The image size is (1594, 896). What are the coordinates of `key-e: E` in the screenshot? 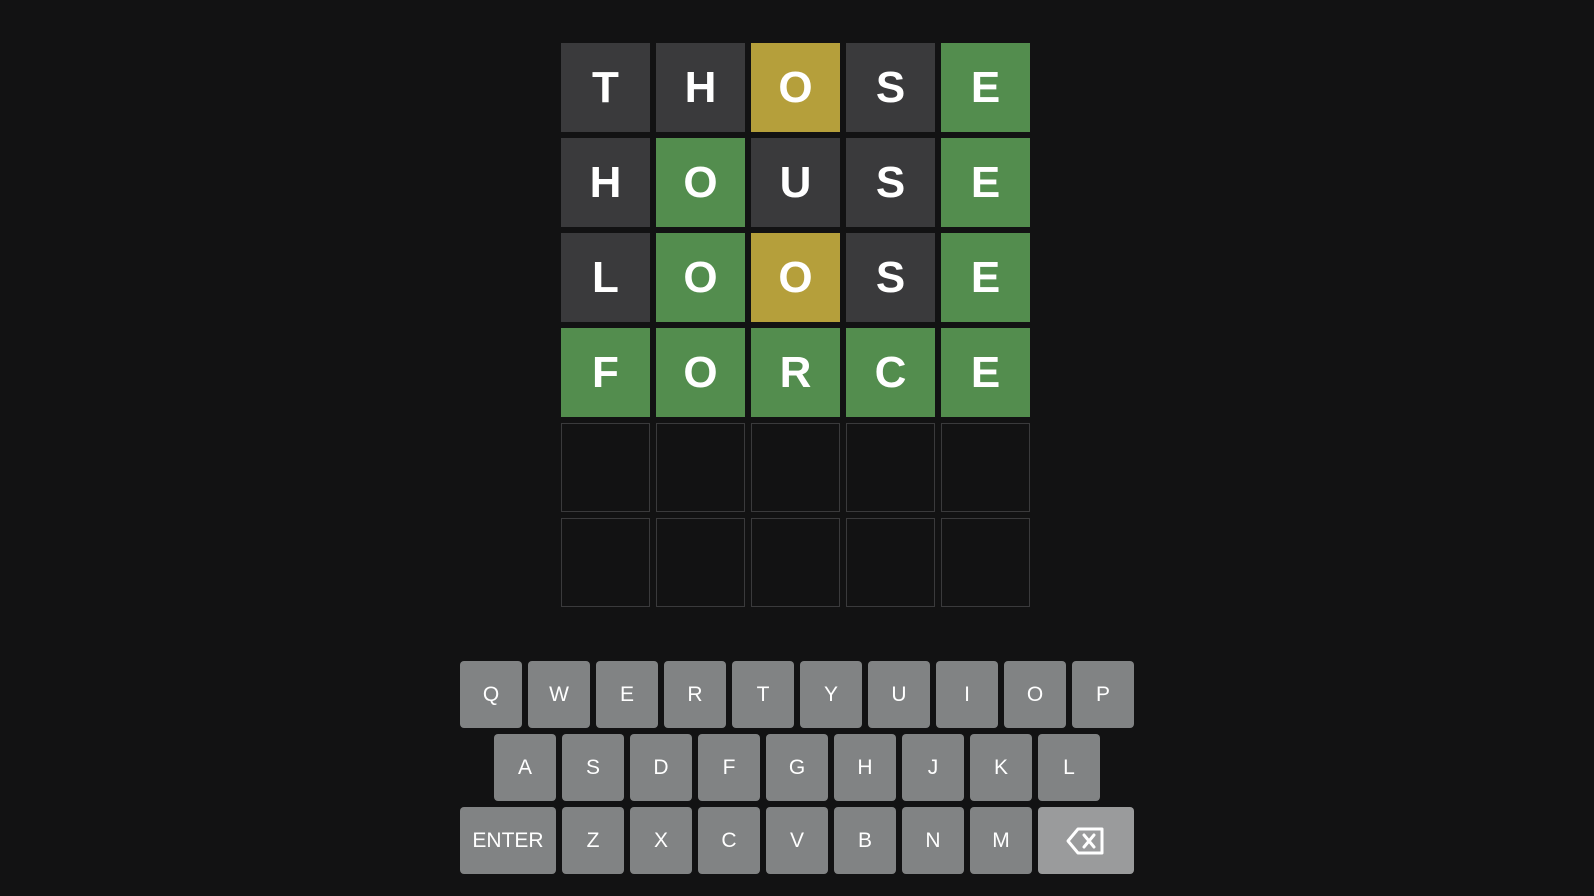 It's located at (627, 694).